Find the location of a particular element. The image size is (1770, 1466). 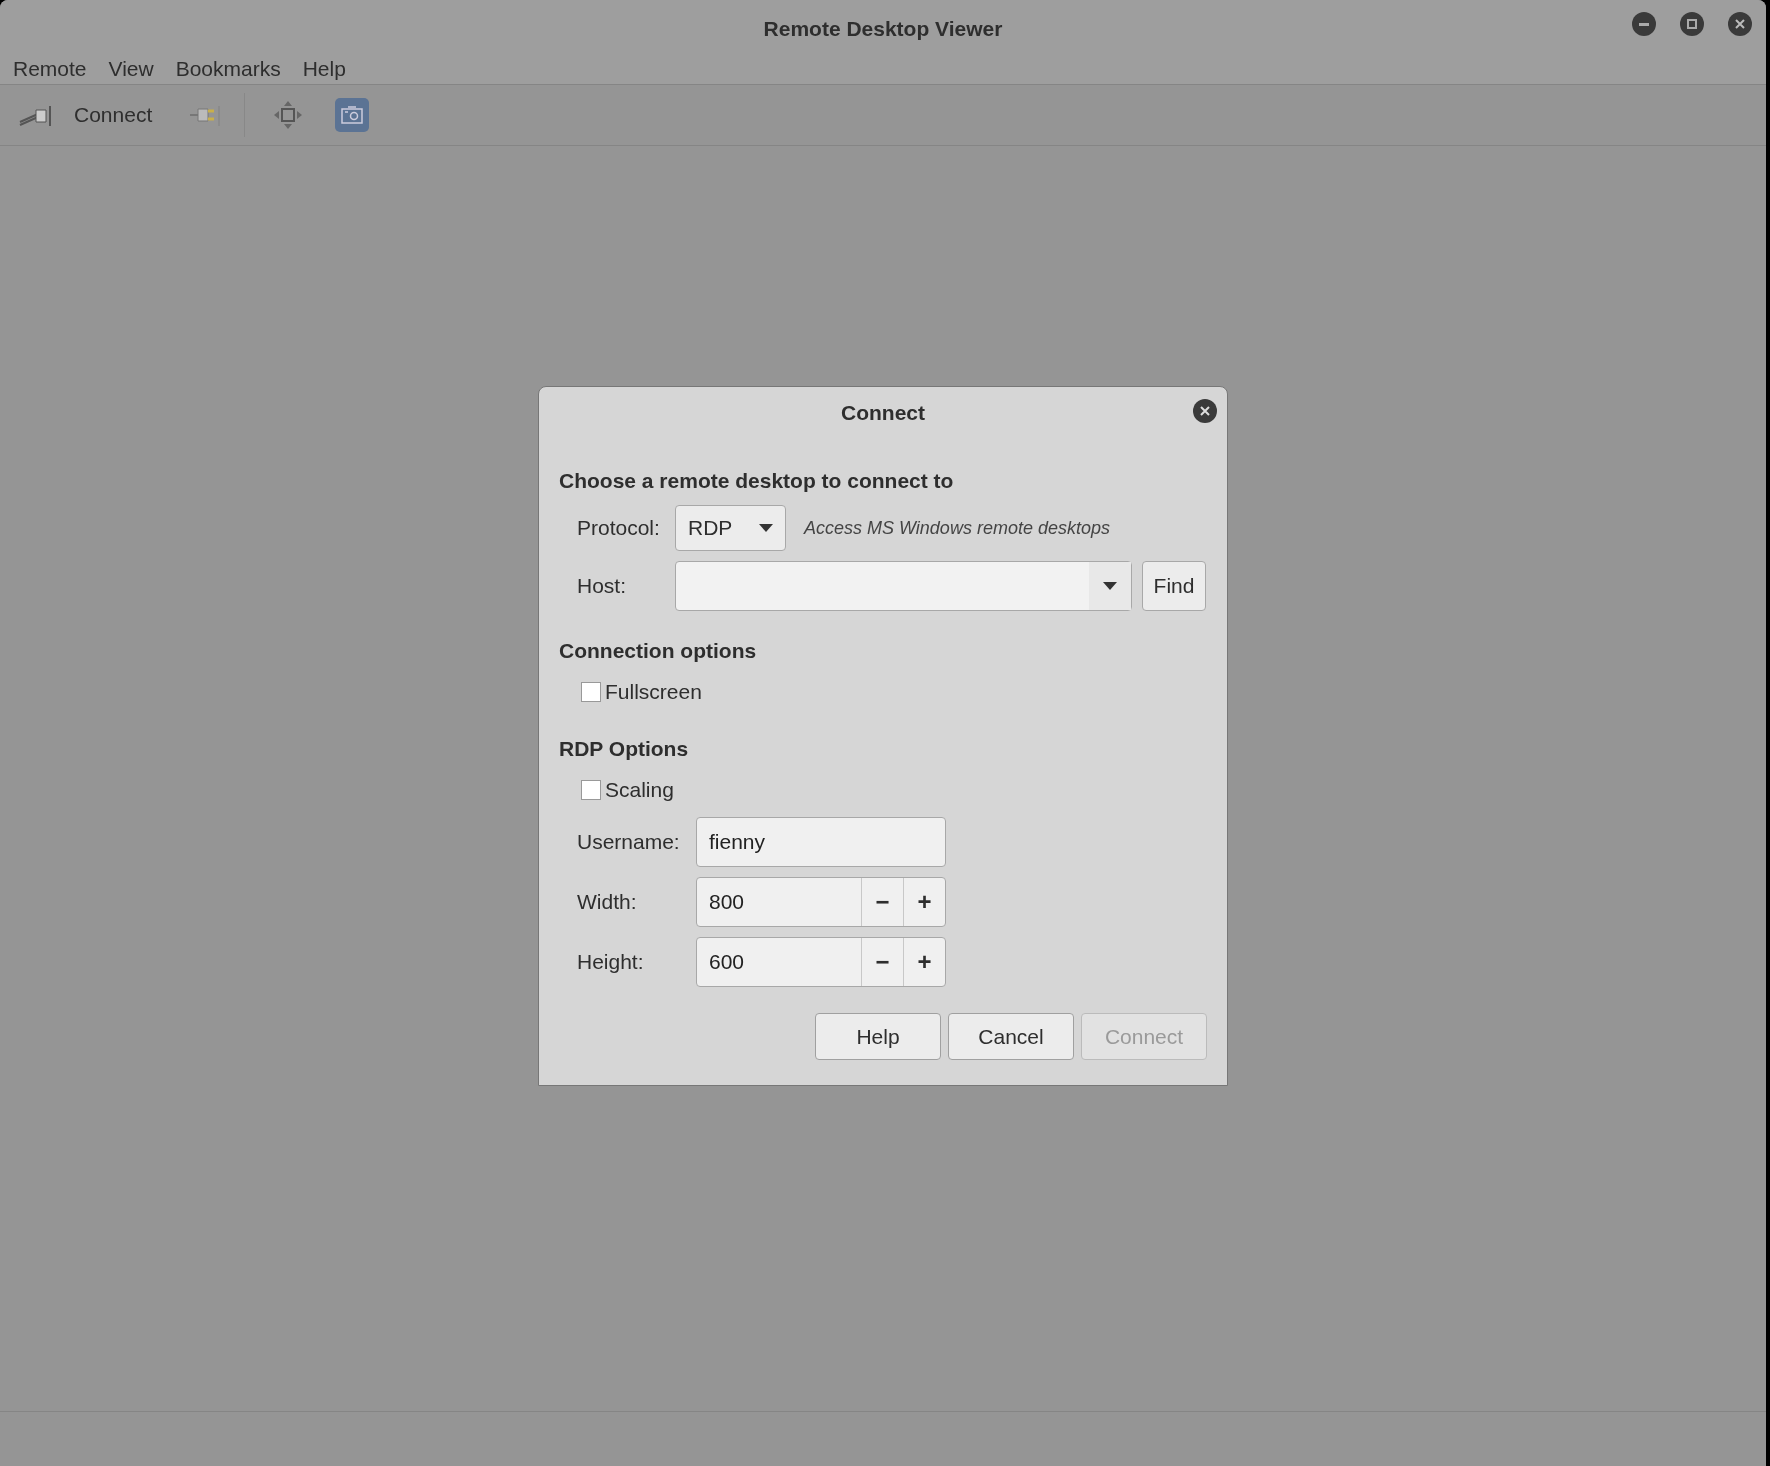

move-icon is located at coordinates (288, 115).